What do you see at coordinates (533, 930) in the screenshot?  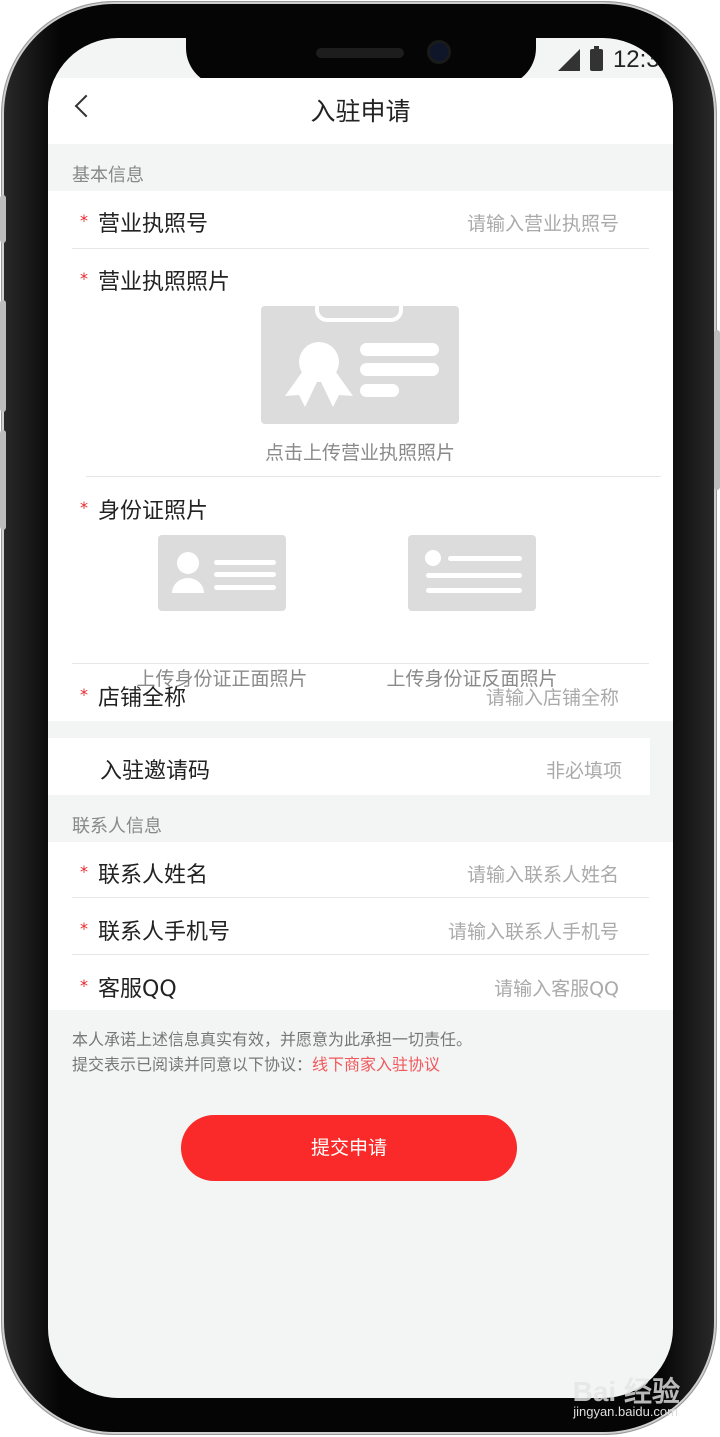 I see `contact-phone-input: 请输入联系人手机号` at bounding box center [533, 930].